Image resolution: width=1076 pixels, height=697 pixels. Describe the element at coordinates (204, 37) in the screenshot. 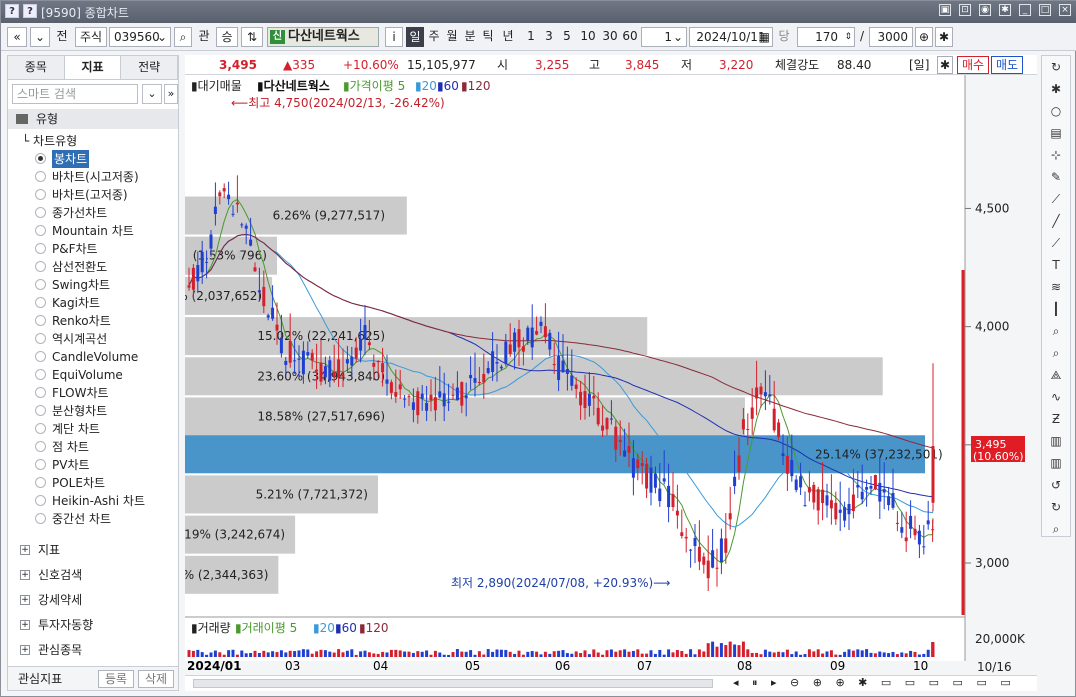

I see `gwan-button: 관` at that location.